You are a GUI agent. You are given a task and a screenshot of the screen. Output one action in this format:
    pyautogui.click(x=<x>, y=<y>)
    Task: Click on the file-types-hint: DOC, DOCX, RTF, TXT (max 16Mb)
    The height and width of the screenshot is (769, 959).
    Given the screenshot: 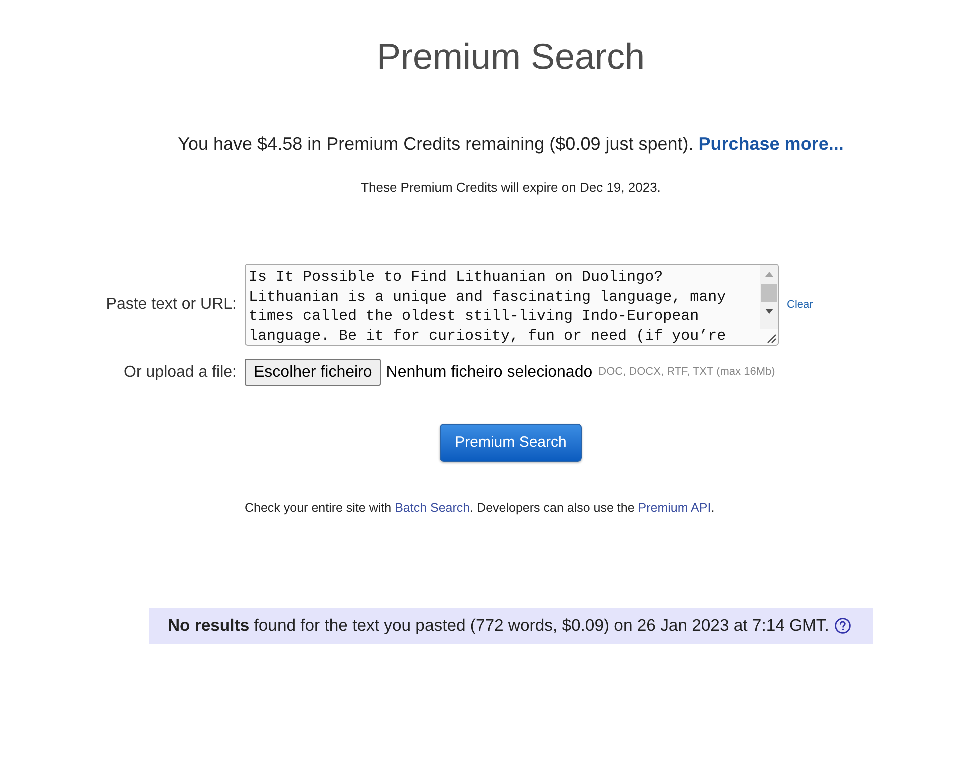 What is the action you would take?
    pyautogui.click(x=687, y=372)
    